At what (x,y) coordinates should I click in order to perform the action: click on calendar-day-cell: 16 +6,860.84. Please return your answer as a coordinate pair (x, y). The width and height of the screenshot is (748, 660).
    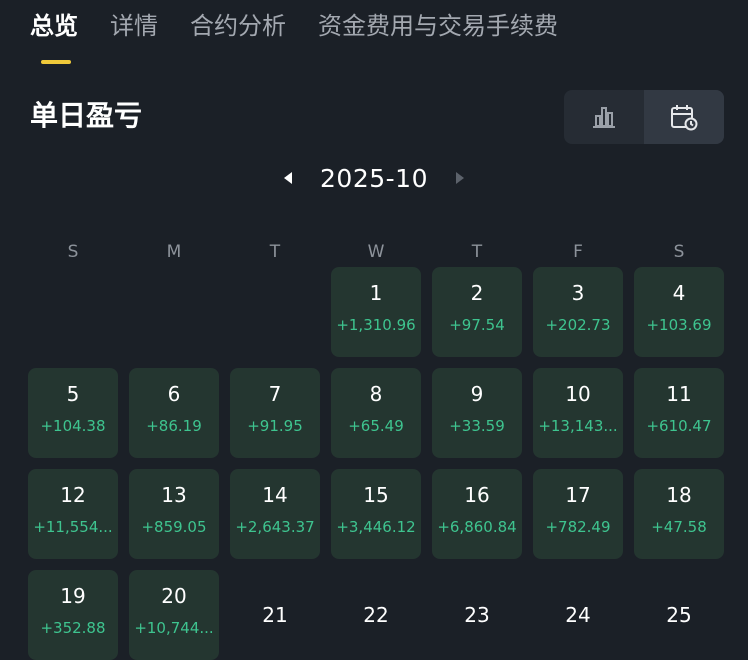
    Looking at the image, I should click on (477, 514).